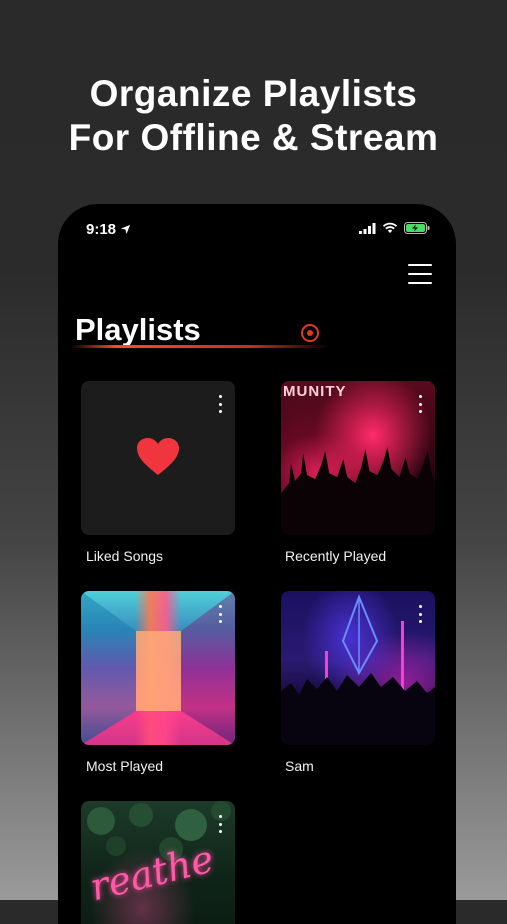 The width and height of the screenshot is (507, 924). Describe the element at coordinates (299, 766) in the screenshot. I see `playlist-label: Sam` at that location.